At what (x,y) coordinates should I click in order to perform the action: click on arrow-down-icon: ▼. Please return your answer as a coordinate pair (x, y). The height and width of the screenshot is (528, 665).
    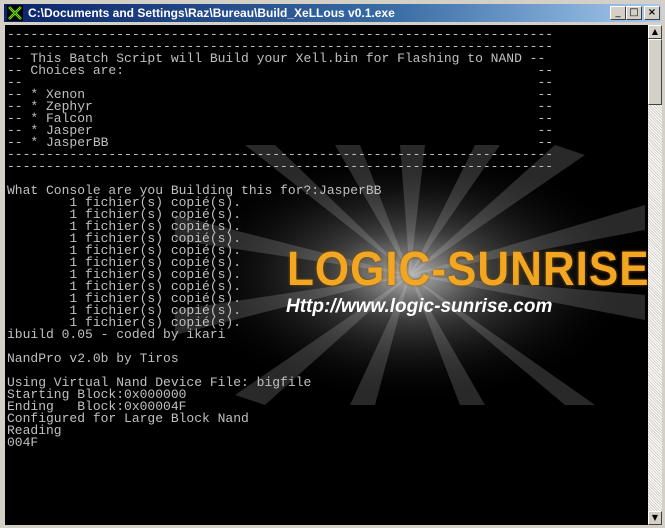
    Looking at the image, I should click on (655, 517).